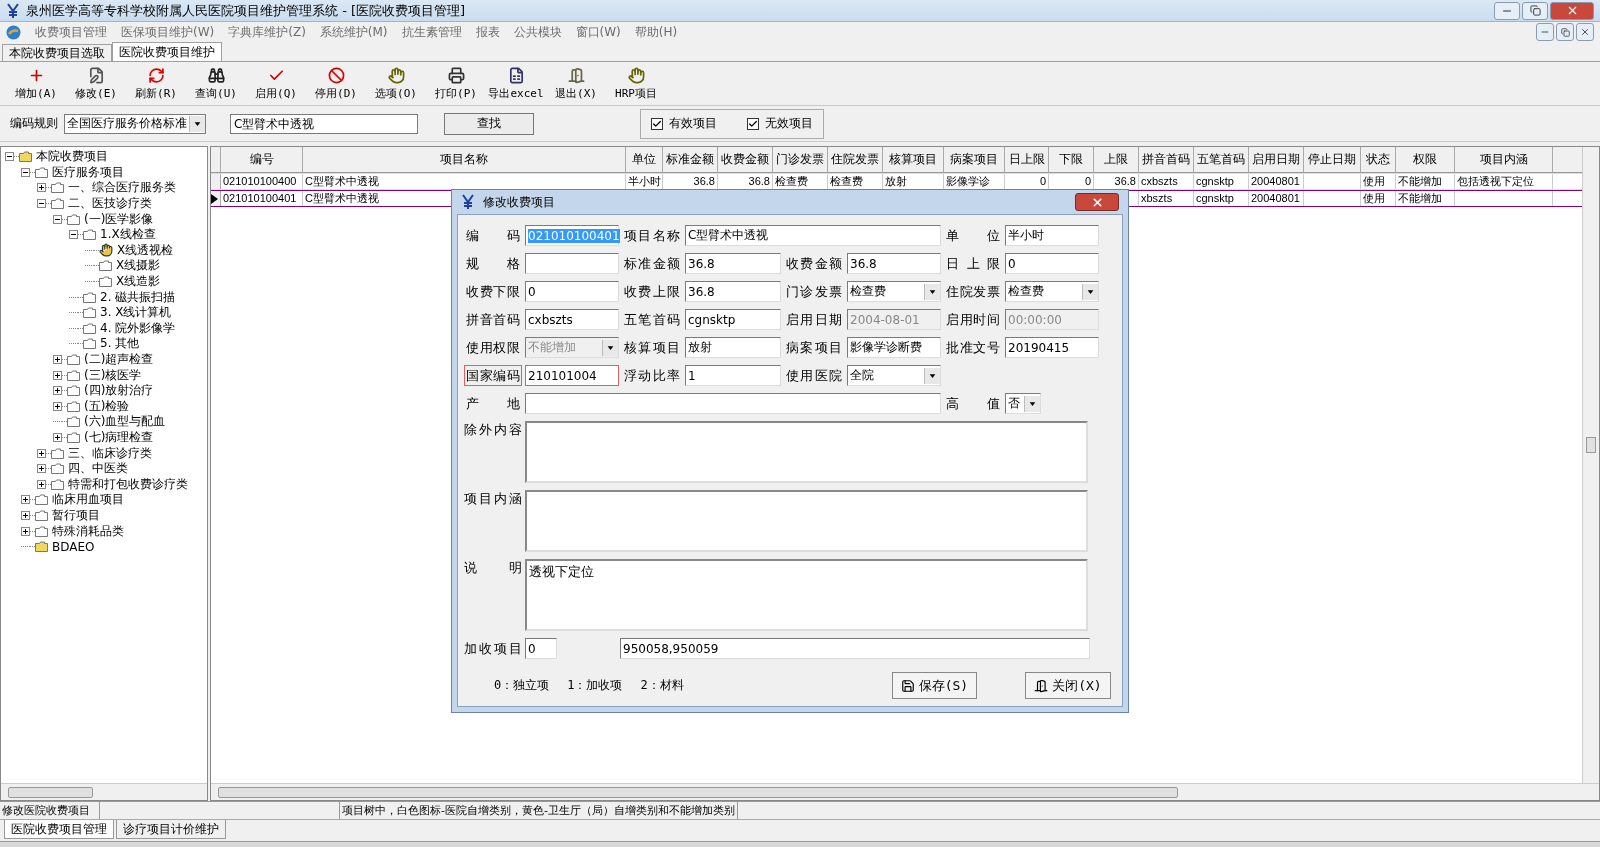 This screenshot has height=847, width=1600. Describe the element at coordinates (487, 32) in the screenshot. I see `menu-item: 报表` at that location.